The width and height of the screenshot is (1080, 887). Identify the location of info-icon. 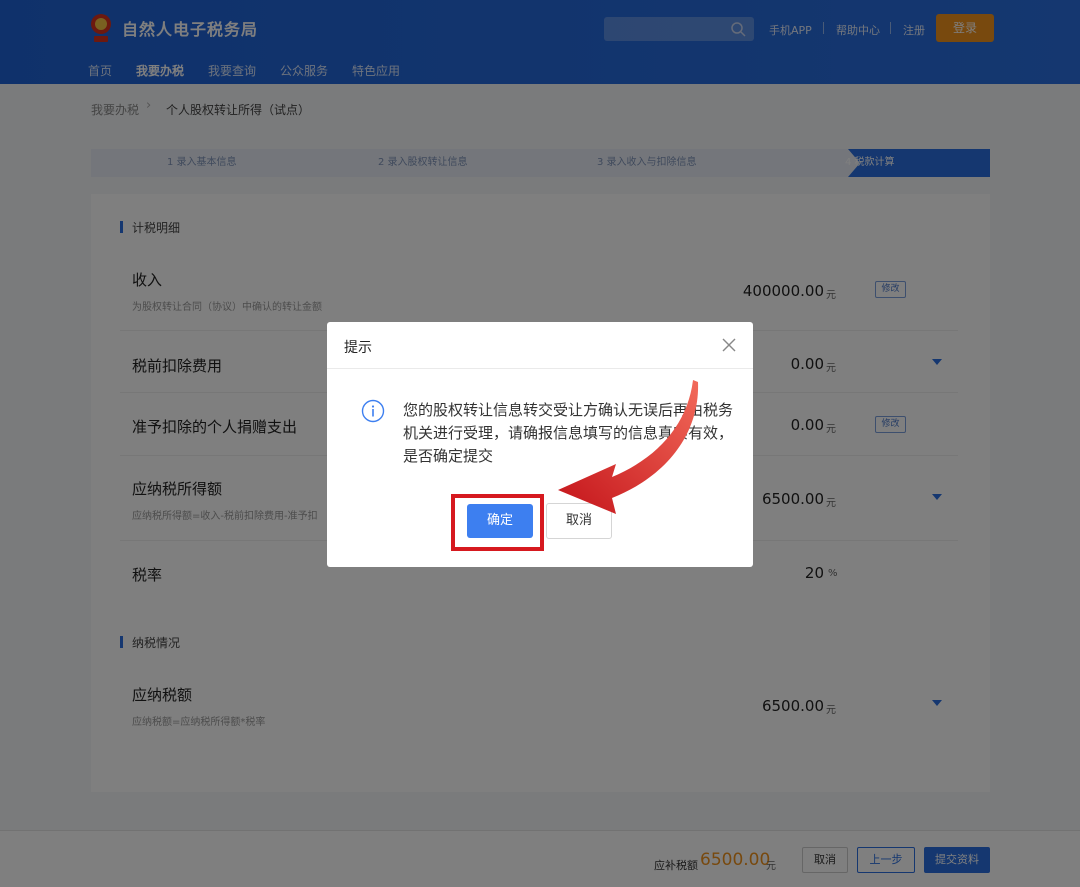
(373, 411).